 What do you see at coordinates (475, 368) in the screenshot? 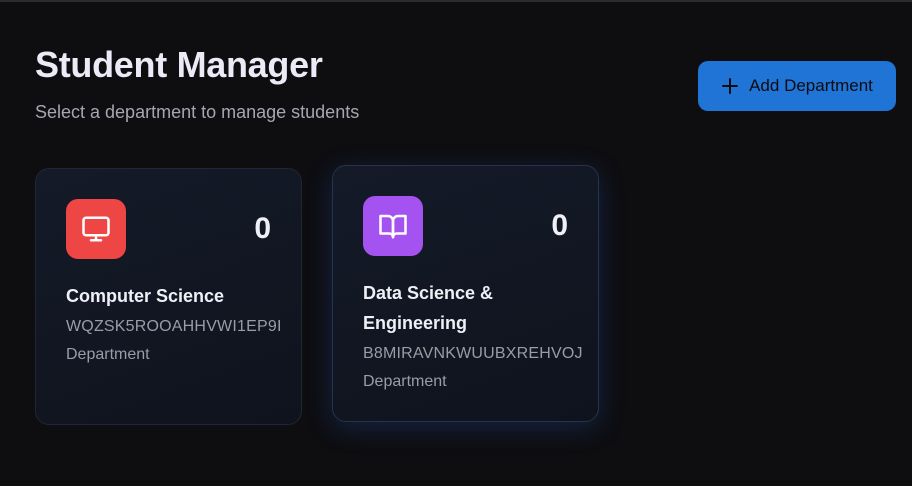
I see `department-meta: B8MIRAVNKWUUBXREHVOJ Department` at bounding box center [475, 368].